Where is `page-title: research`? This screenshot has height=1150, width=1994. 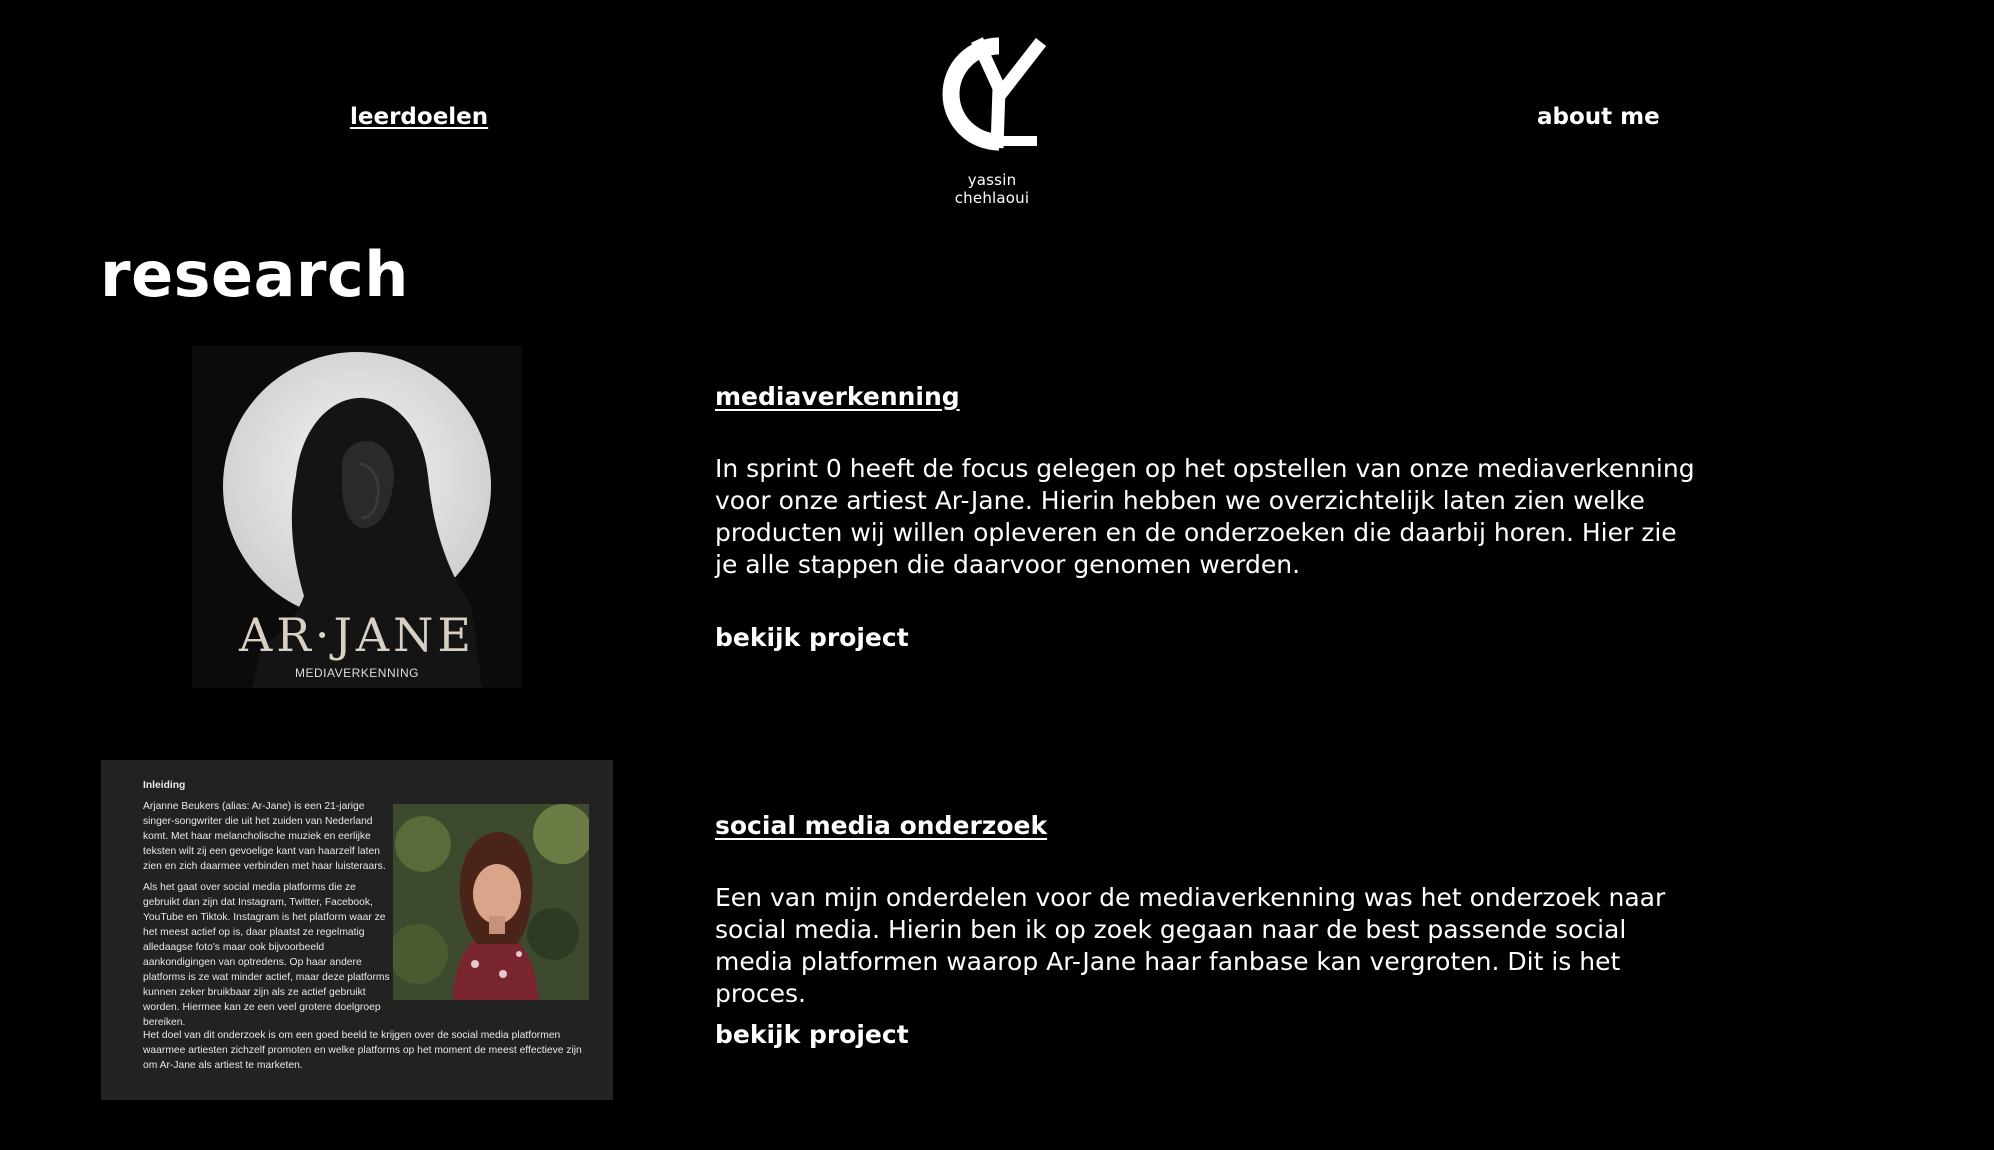 page-title: research is located at coordinates (254, 274).